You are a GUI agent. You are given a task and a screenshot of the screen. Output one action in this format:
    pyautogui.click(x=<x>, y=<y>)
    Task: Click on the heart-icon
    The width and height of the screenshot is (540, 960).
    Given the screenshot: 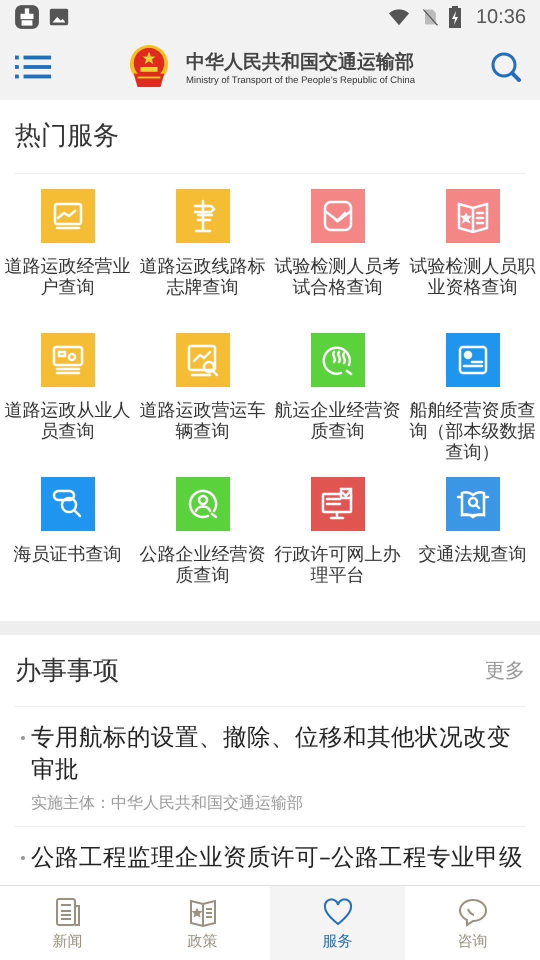 What is the action you would take?
    pyautogui.click(x=338, y=912)
    